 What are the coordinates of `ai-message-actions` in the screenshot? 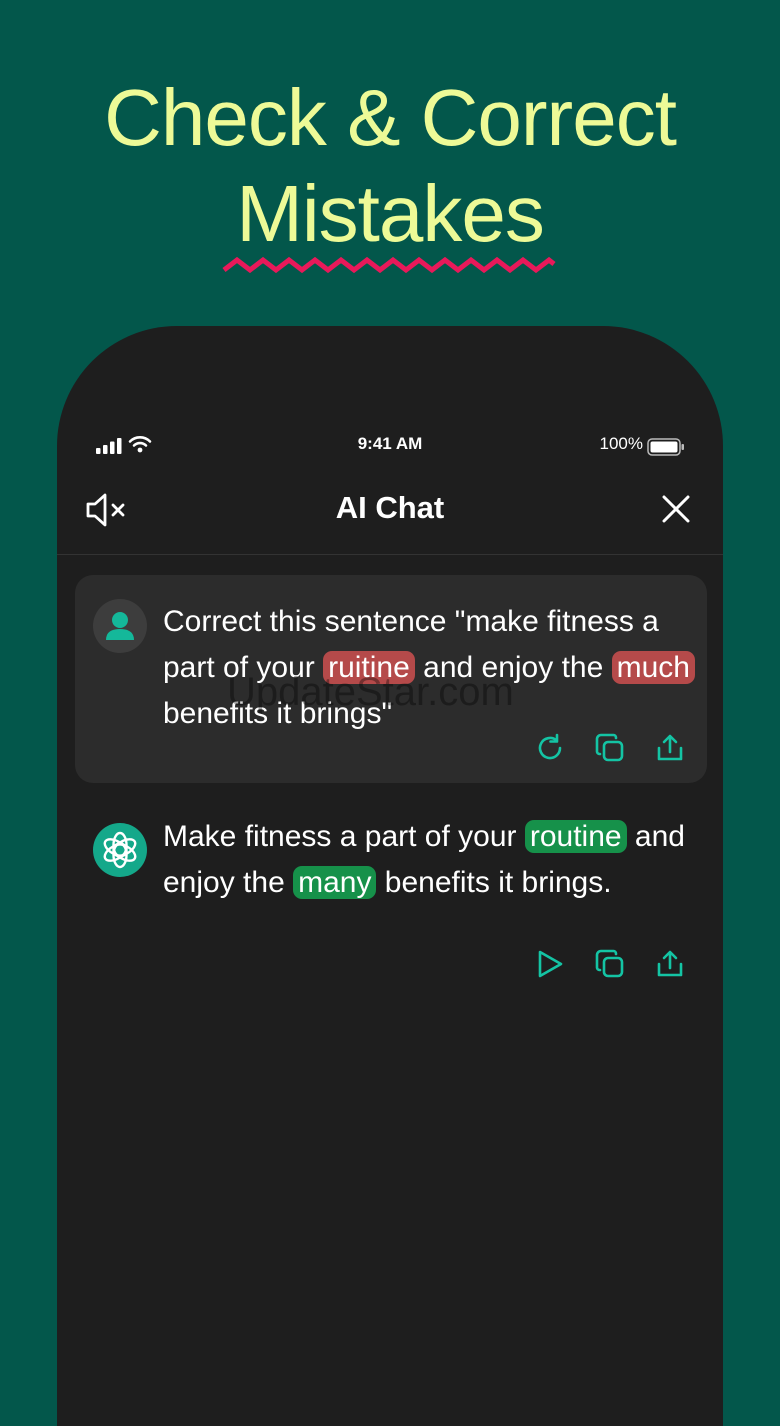 It's located at (610, 964).